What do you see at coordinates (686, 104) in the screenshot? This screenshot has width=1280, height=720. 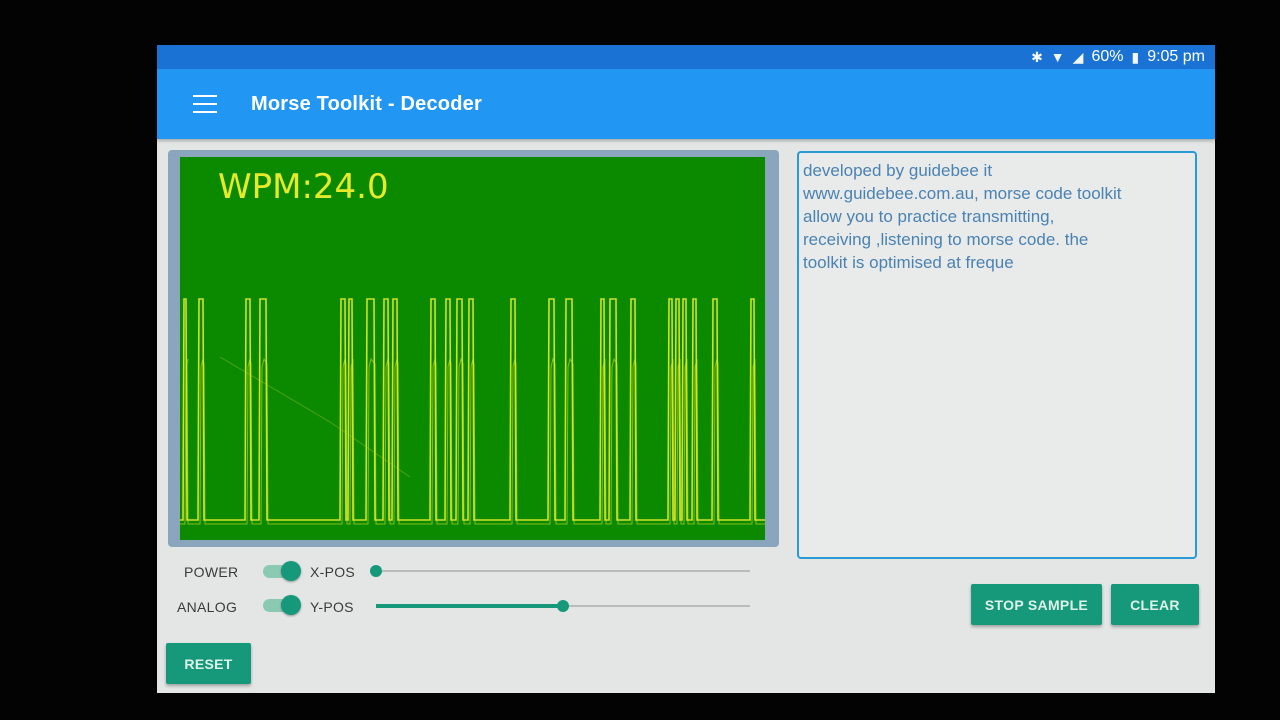 I see `app-bar: Morse Toolkit - Decoder` at bounding box center [686, 104].